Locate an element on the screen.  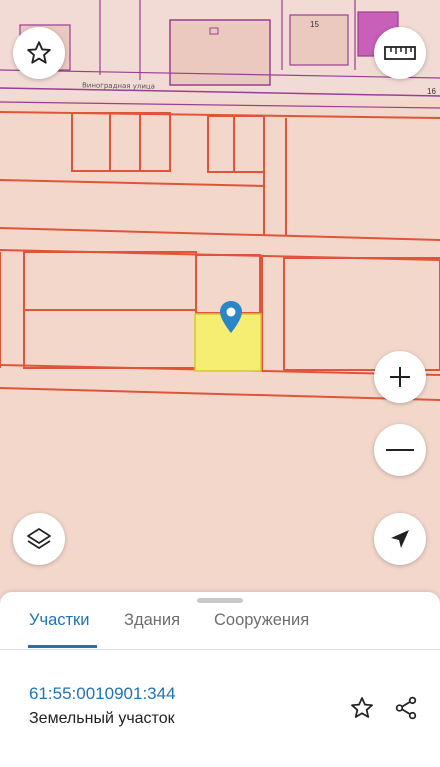
zoom-out-button is located at coordinates (400, 450).